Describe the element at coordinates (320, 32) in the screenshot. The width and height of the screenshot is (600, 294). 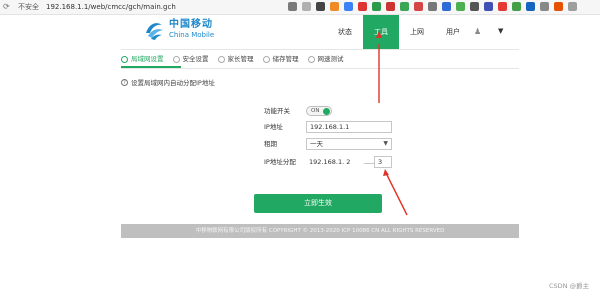
I see `app-header: 中国移动 China Mobile 状态 工具 上网 用户 ♟ ▼` at that location.